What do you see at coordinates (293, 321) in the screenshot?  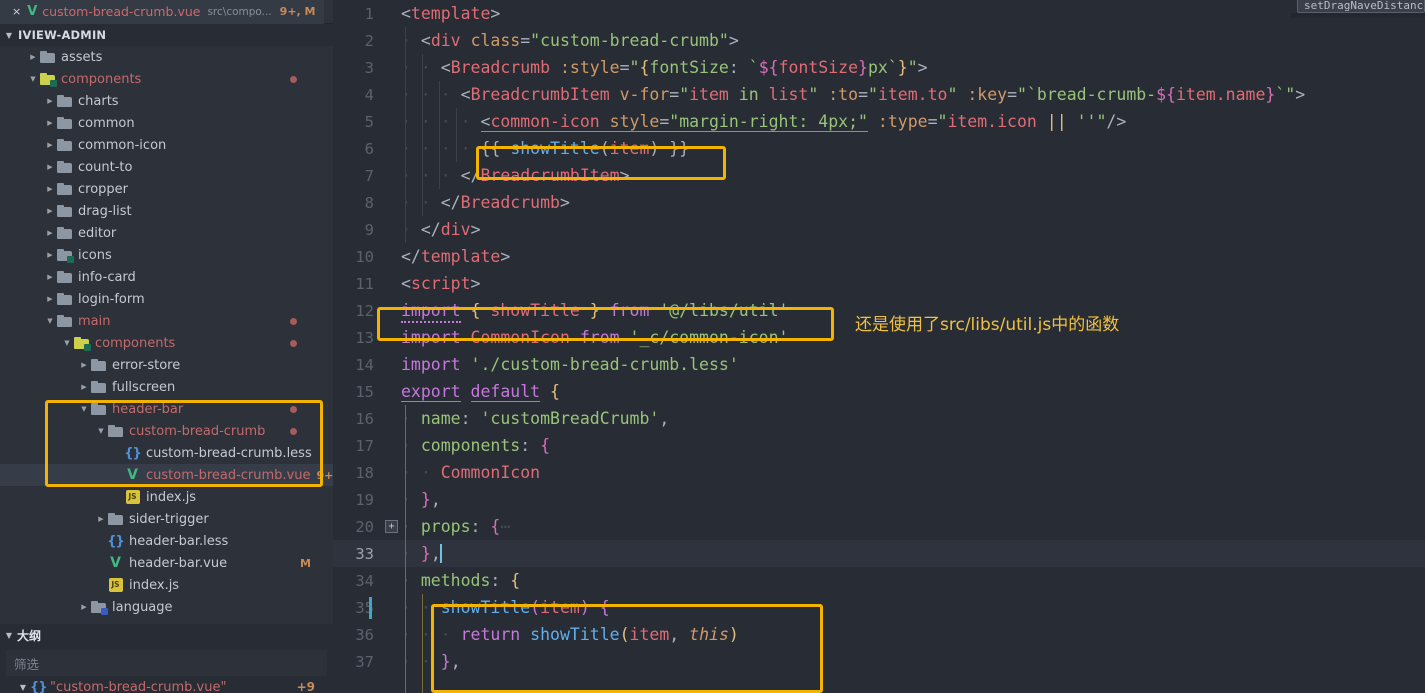 I see `unsaved-dot-icon` at bounding box center [293, 321].